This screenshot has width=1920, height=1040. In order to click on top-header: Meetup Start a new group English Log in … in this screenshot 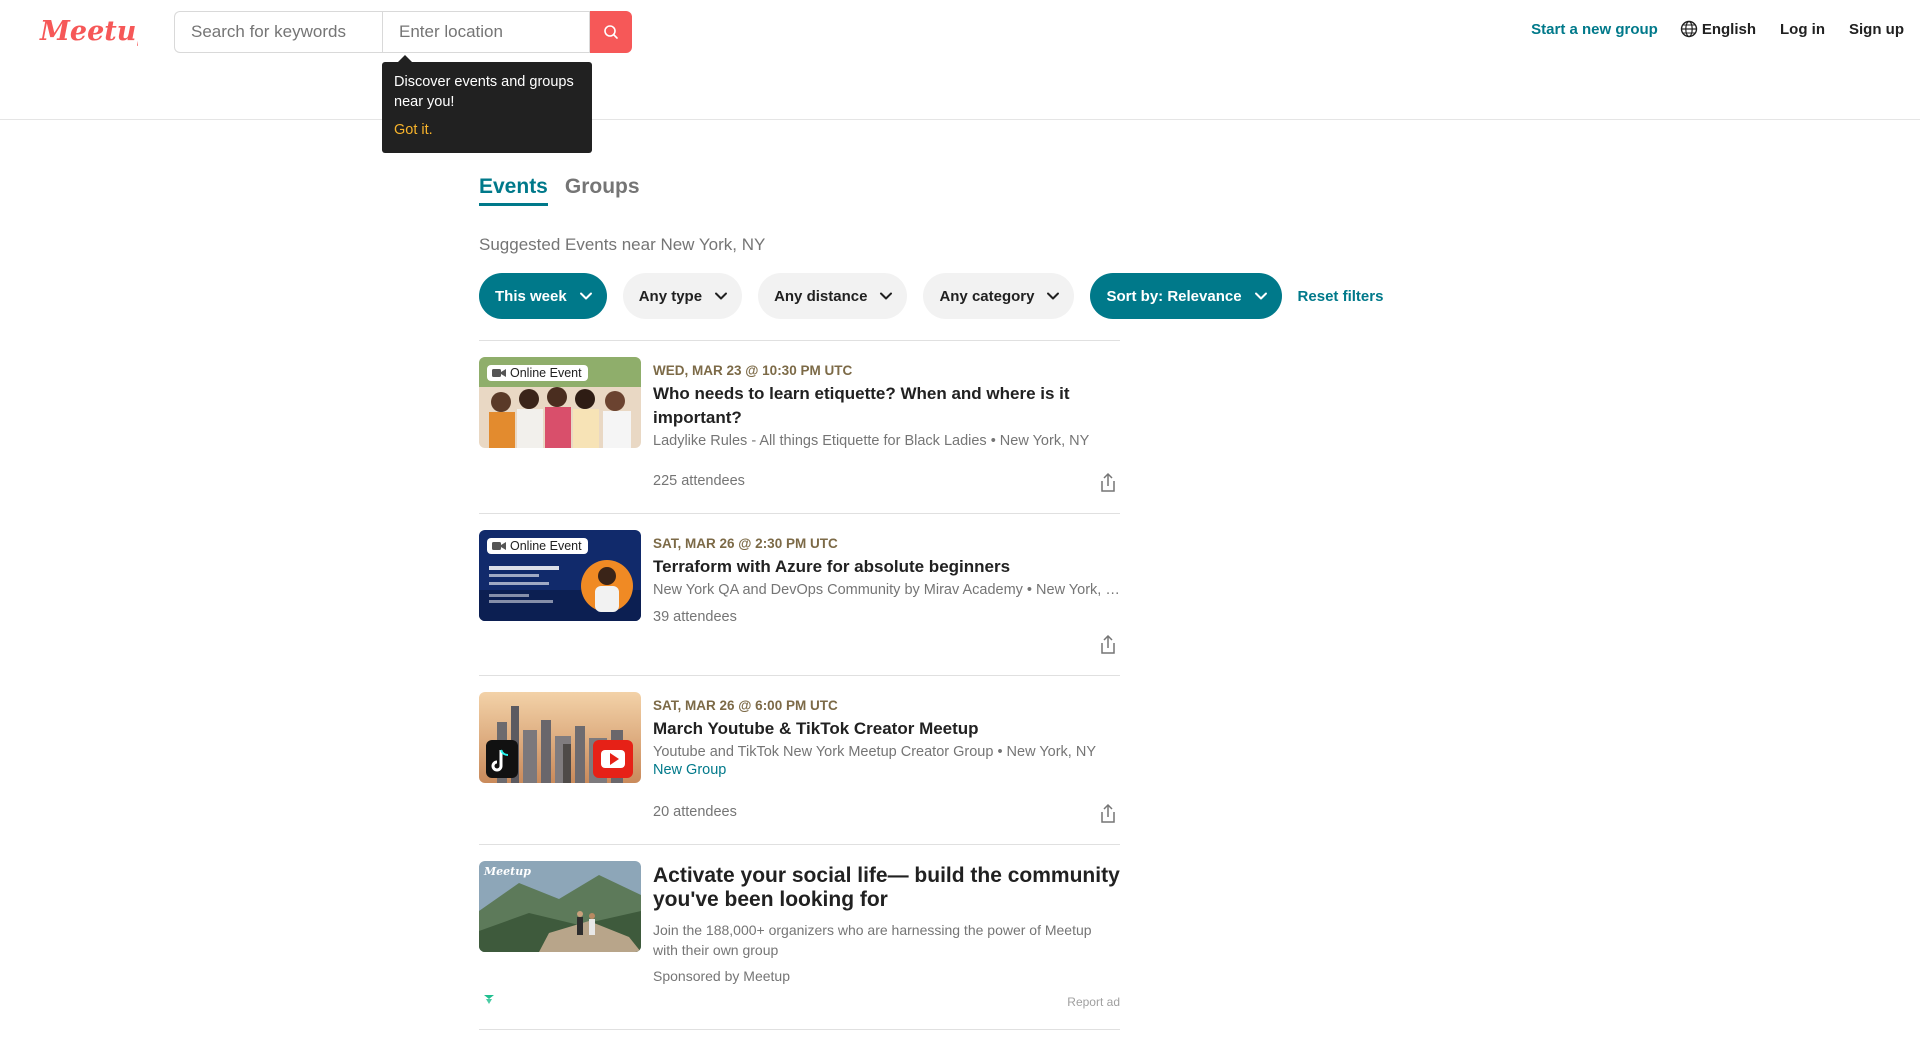, I will do `click(960, 60)`.